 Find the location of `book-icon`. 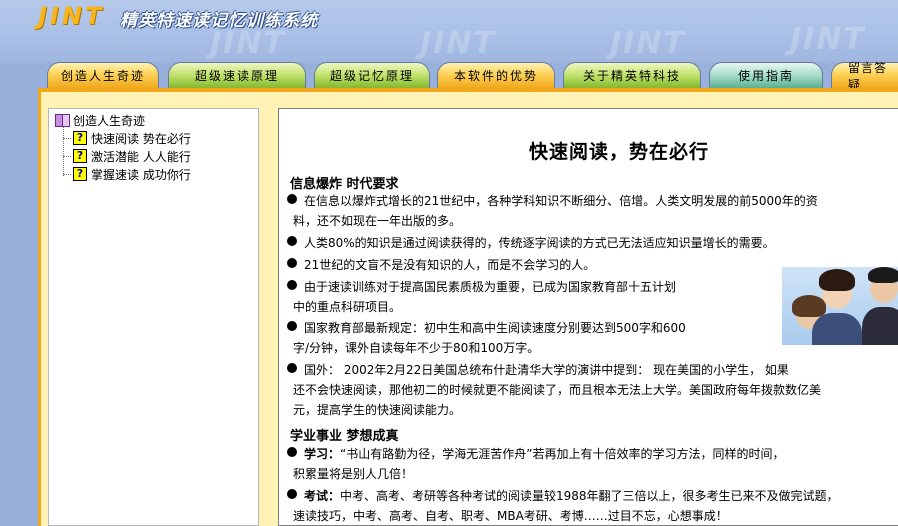

book-icon is located at coordinates (62, 120).